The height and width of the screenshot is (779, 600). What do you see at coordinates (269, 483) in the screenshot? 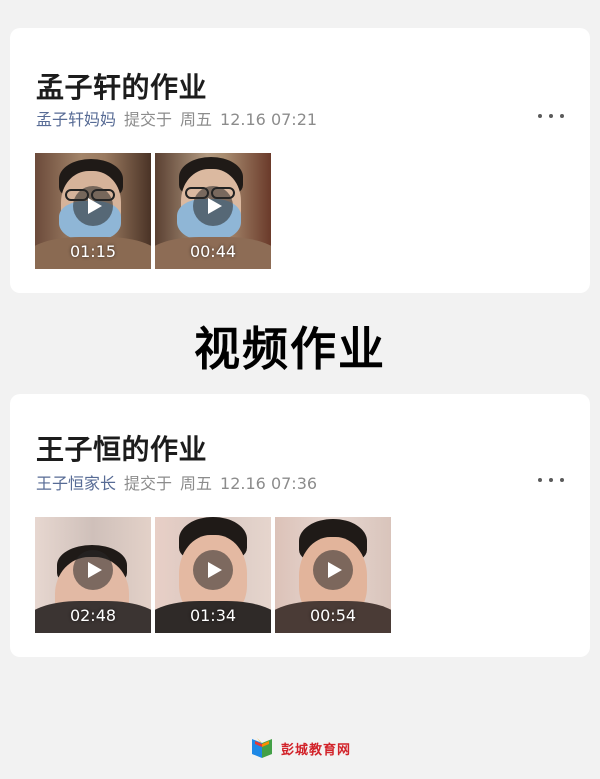
I see `submitted-datetime: 12.16 07:36` at bounding box center [269, 483].